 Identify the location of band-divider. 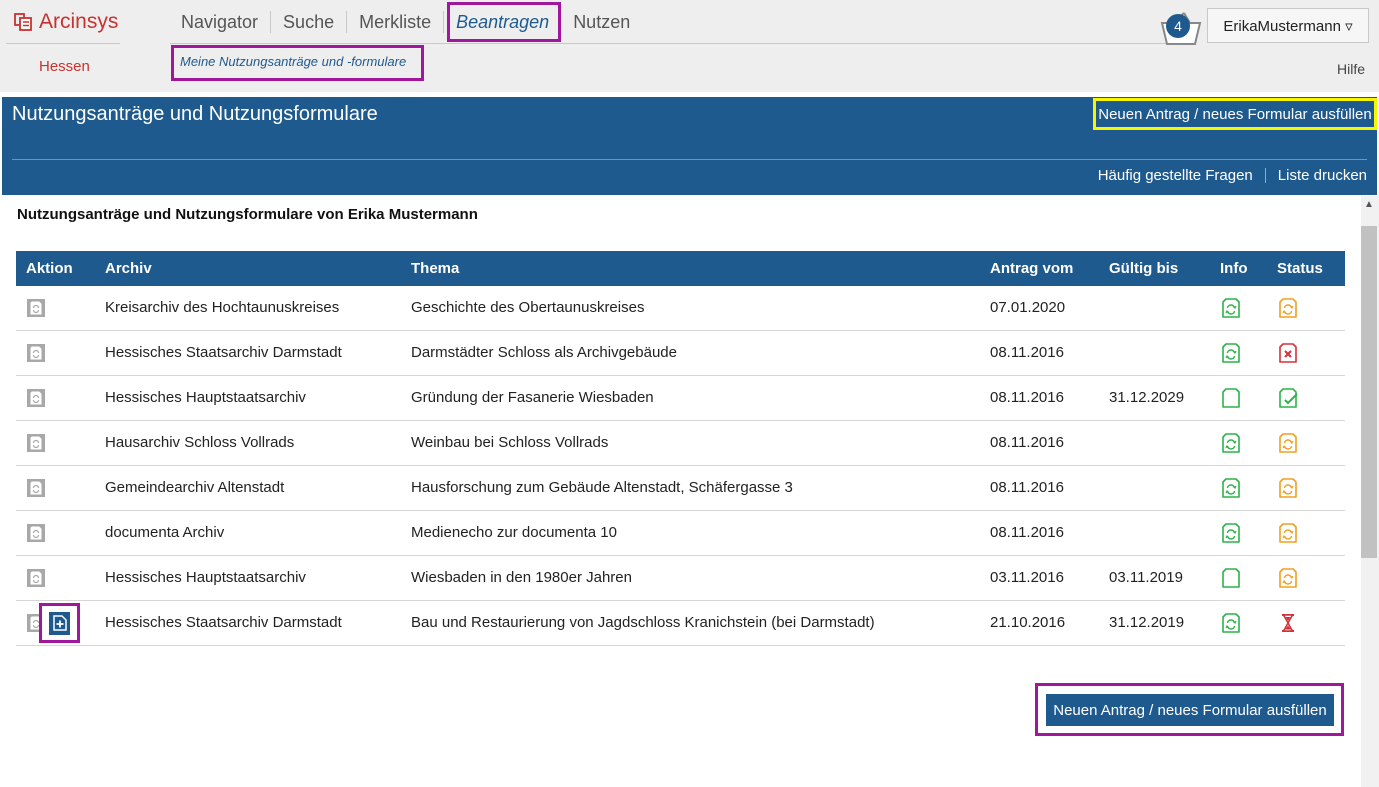
(689, 159).